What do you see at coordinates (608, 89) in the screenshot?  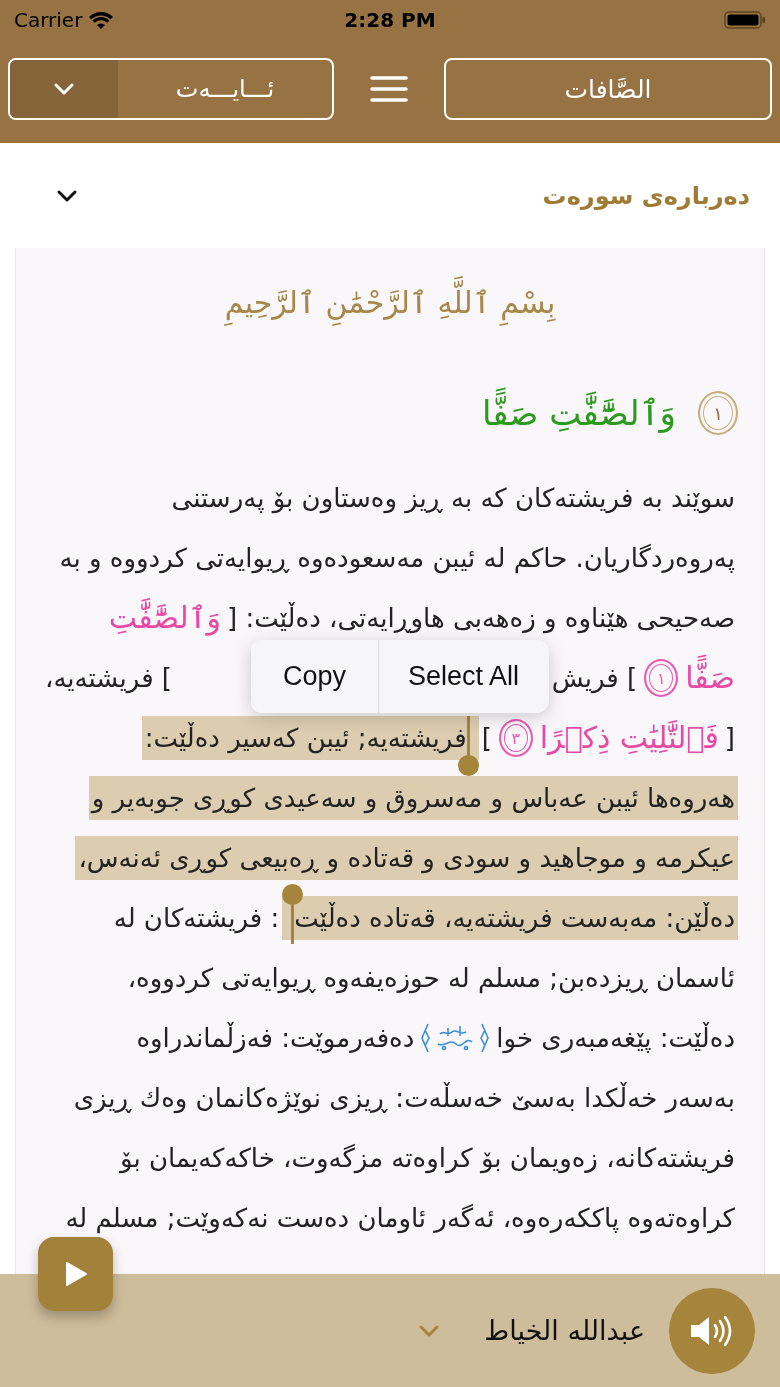 I see `surah-button: الصَّافات` at bounding box center [608, 89].